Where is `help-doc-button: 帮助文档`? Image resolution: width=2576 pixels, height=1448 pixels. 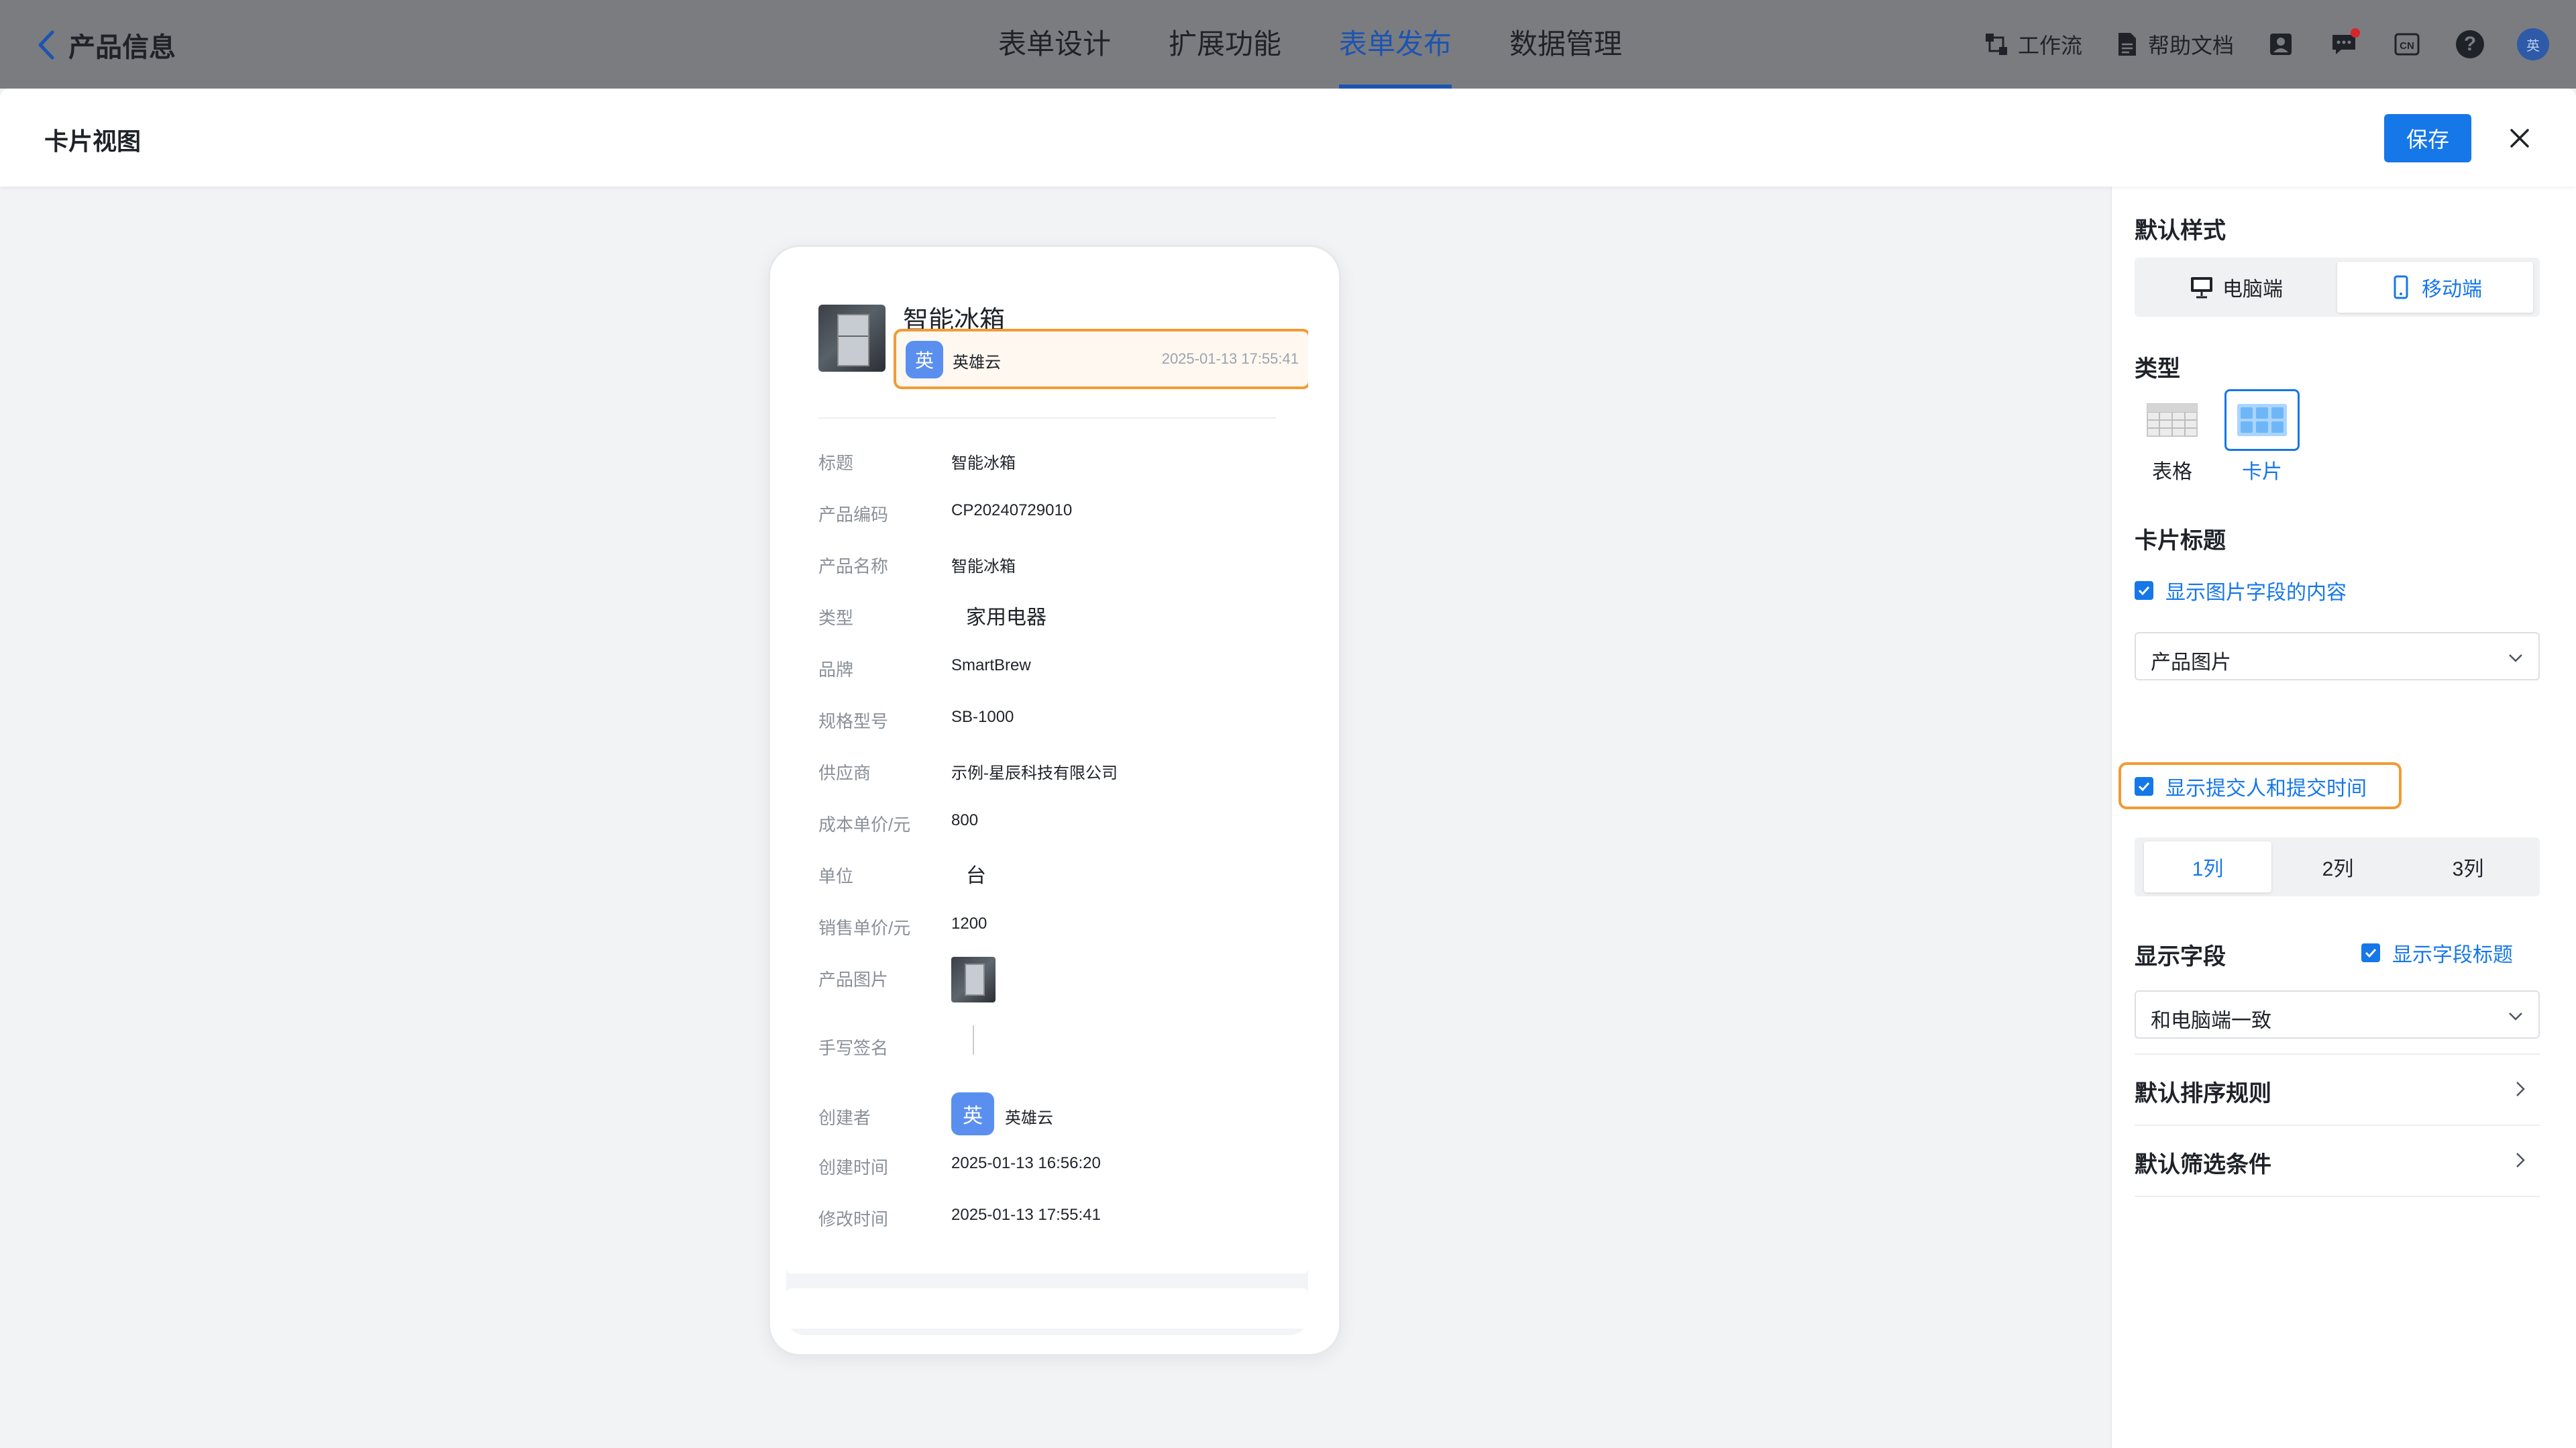
help-doc-button: 帮助文档 is located at coordinates (2173, 44).